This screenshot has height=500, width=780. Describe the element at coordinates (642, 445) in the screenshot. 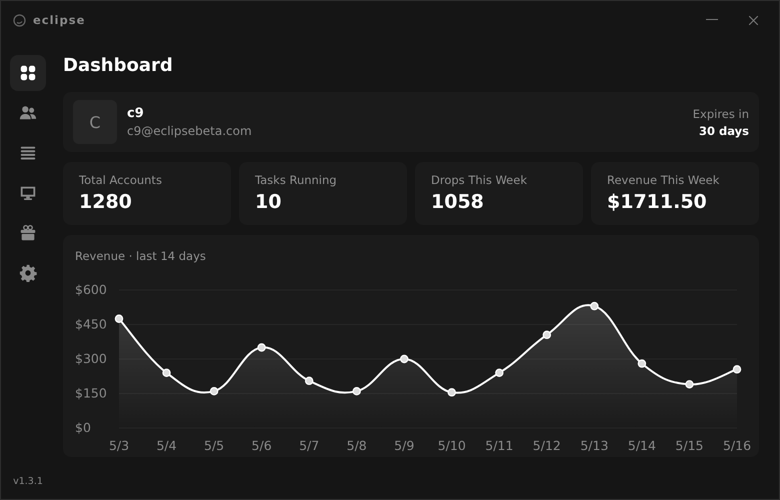

I see `x-axis-label: 5/14` at that location.